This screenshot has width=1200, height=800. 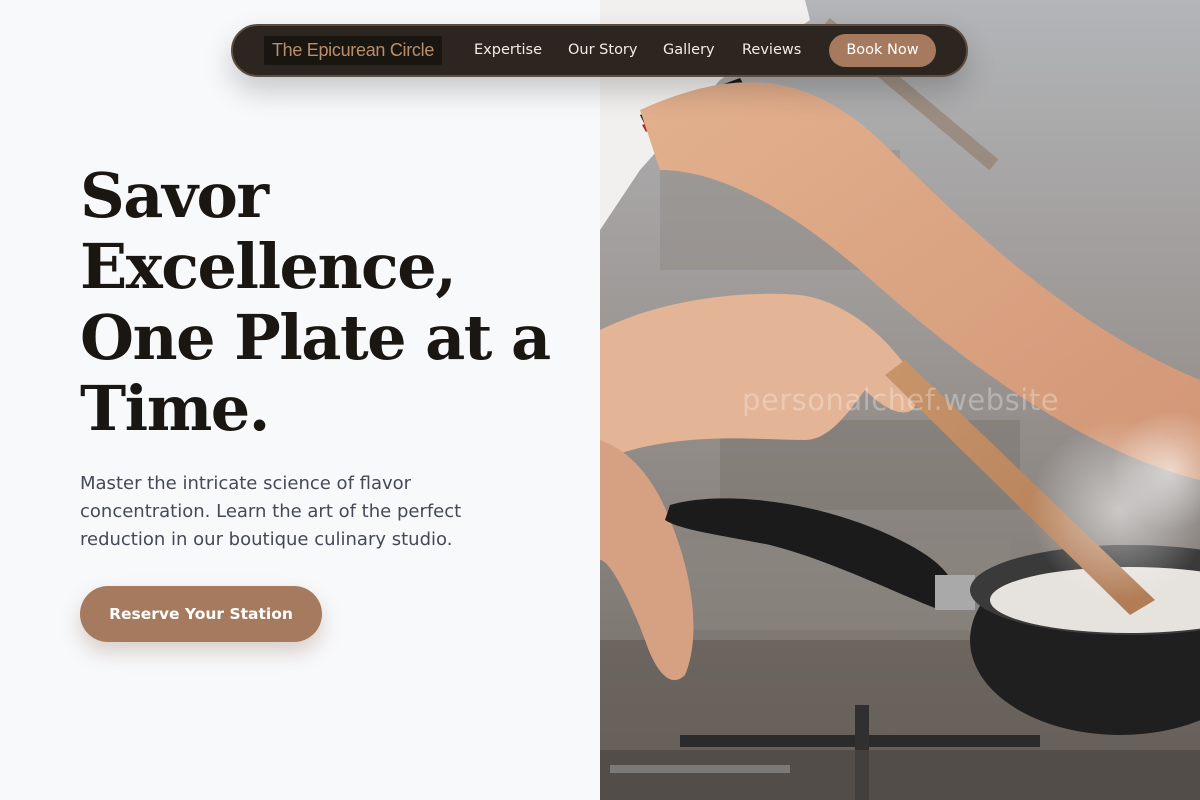 I want to click on brand-logo: The Epicurean Circle, so click(x=353, y=50).